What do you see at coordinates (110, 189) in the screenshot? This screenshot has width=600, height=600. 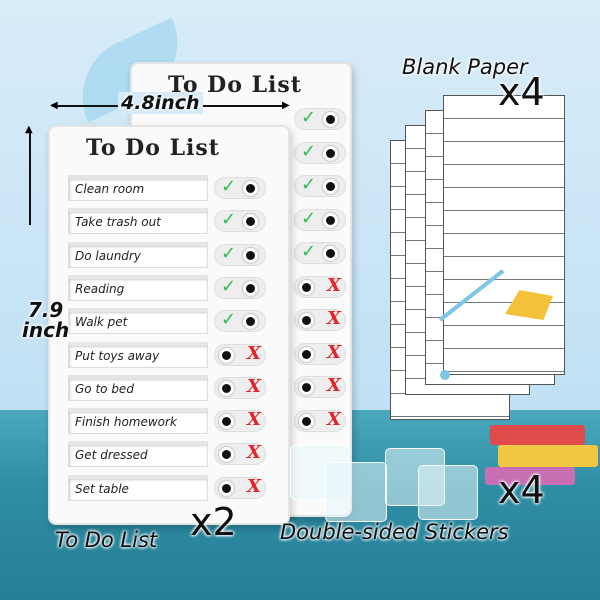 I see `task-label: Clean room` at bounding box center [110, 189].